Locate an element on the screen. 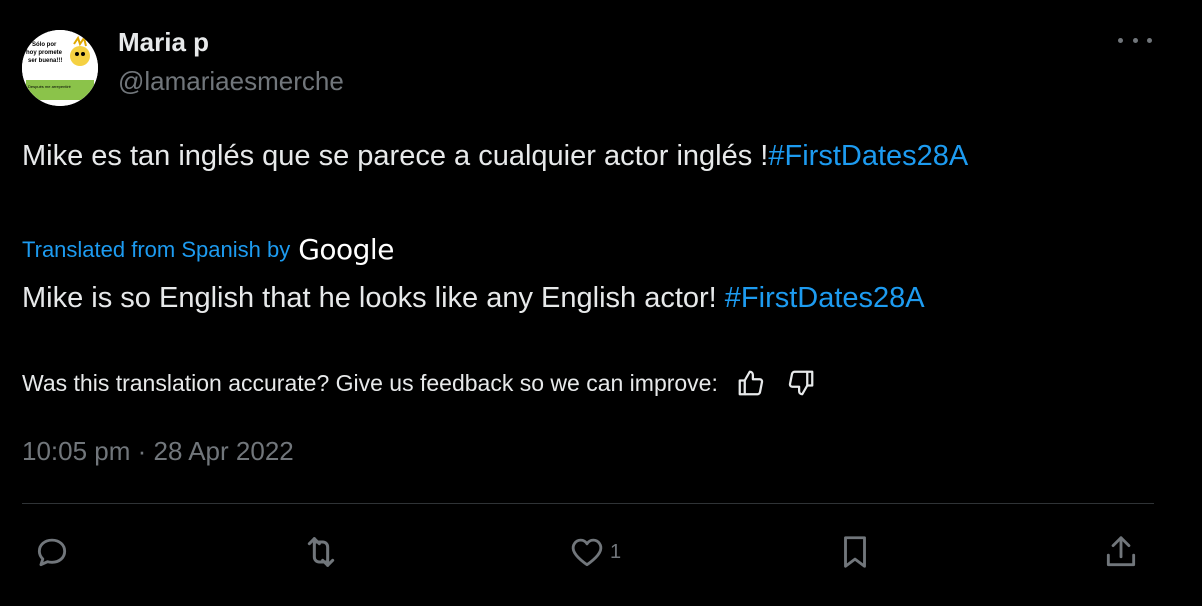 The height and width of the screenshot is (606, 1202). bookmark-button is located at coordinates (855, 552).